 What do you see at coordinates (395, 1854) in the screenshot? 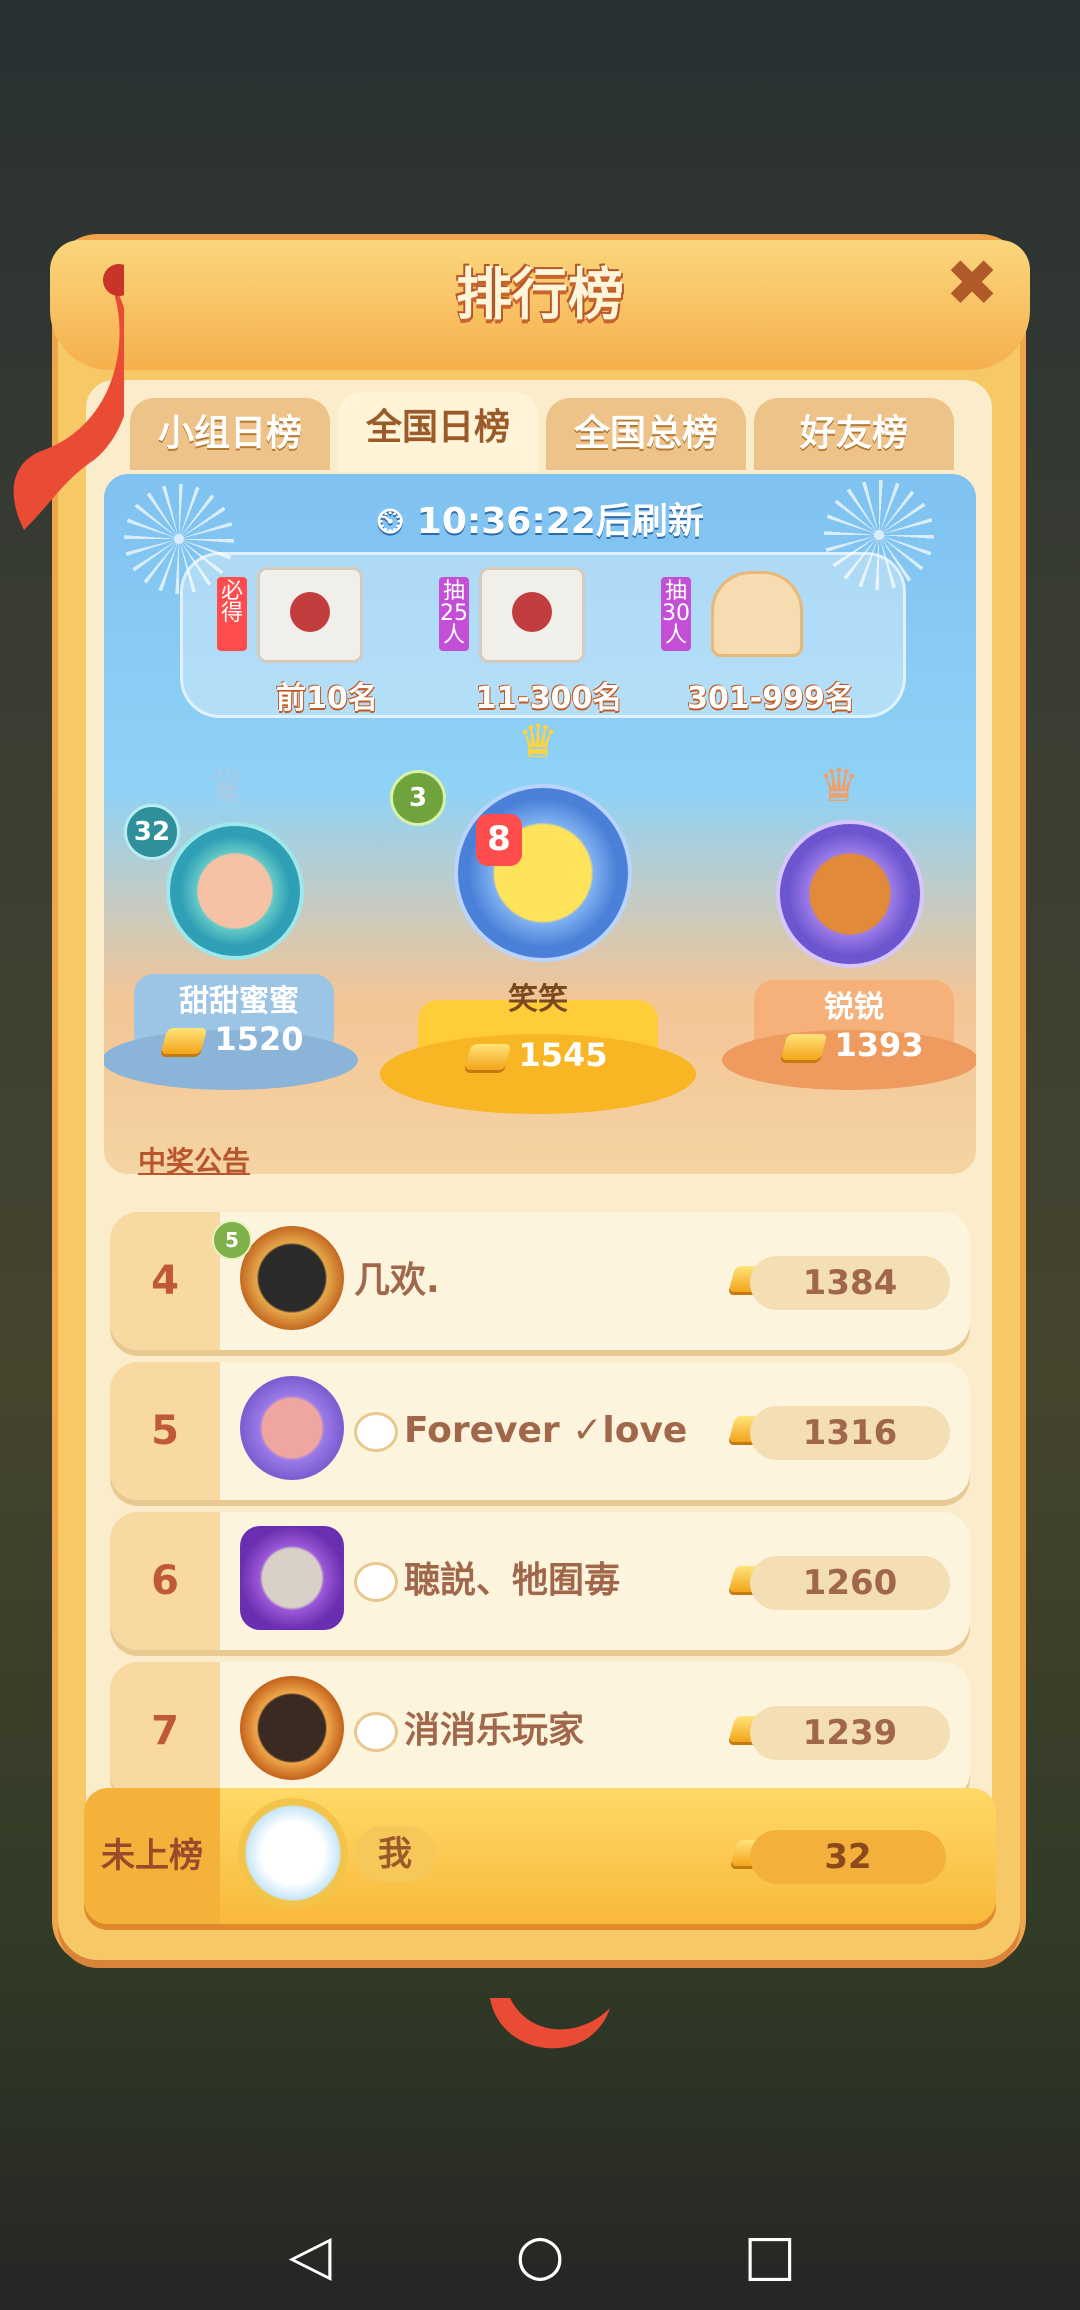
I see `my-name: 我` at bounding box center [395, 1854].